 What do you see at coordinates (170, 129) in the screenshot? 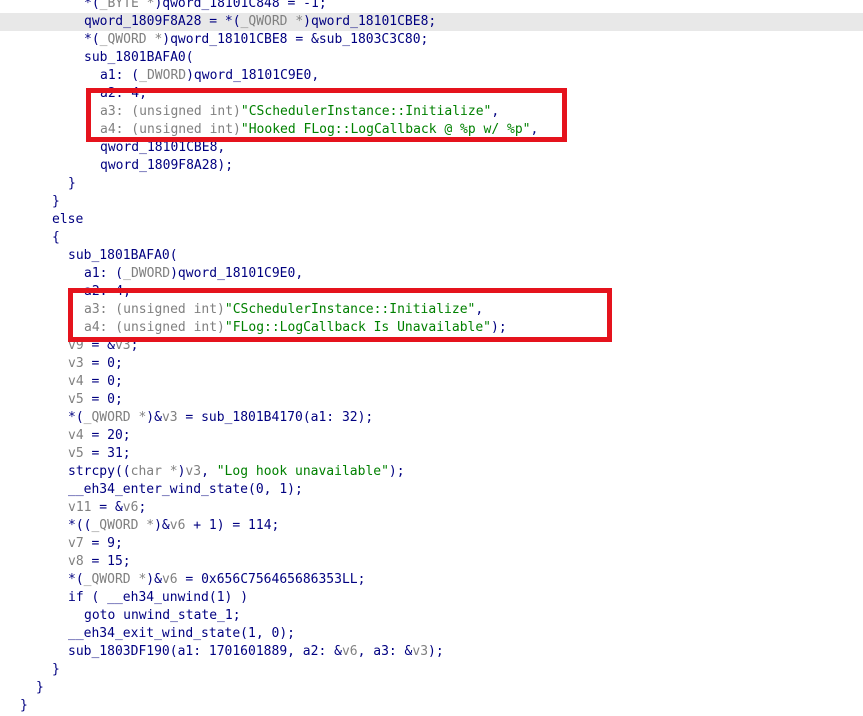
I see `code-token: a4: (unsigned int)` at bounding box center [170, 129].